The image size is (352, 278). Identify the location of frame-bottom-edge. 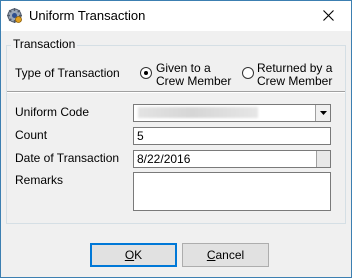
(176, 223).